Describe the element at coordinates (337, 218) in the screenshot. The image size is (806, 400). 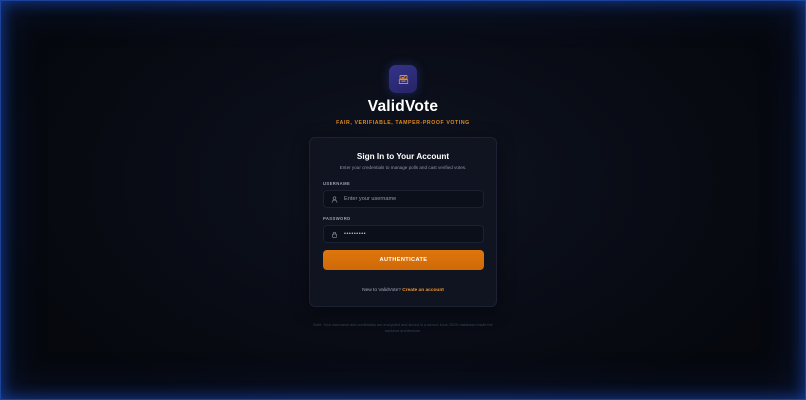
I see `password-label: PASSWORD` at that location.